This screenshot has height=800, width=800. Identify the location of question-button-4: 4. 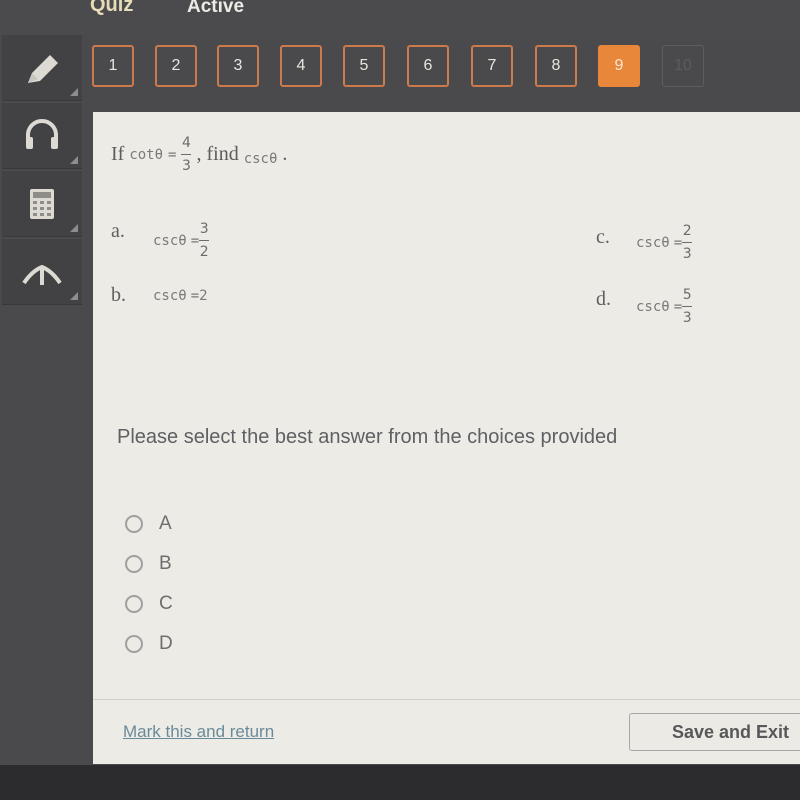
(301, 66).